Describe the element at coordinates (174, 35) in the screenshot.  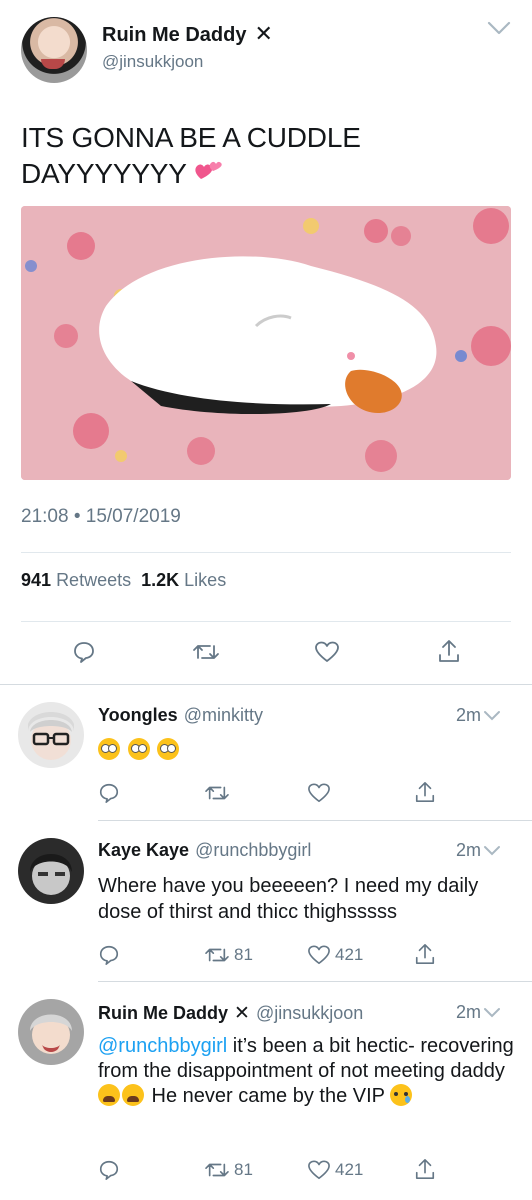
I see `display-name-text: Ruin Me Daddy` at that location.